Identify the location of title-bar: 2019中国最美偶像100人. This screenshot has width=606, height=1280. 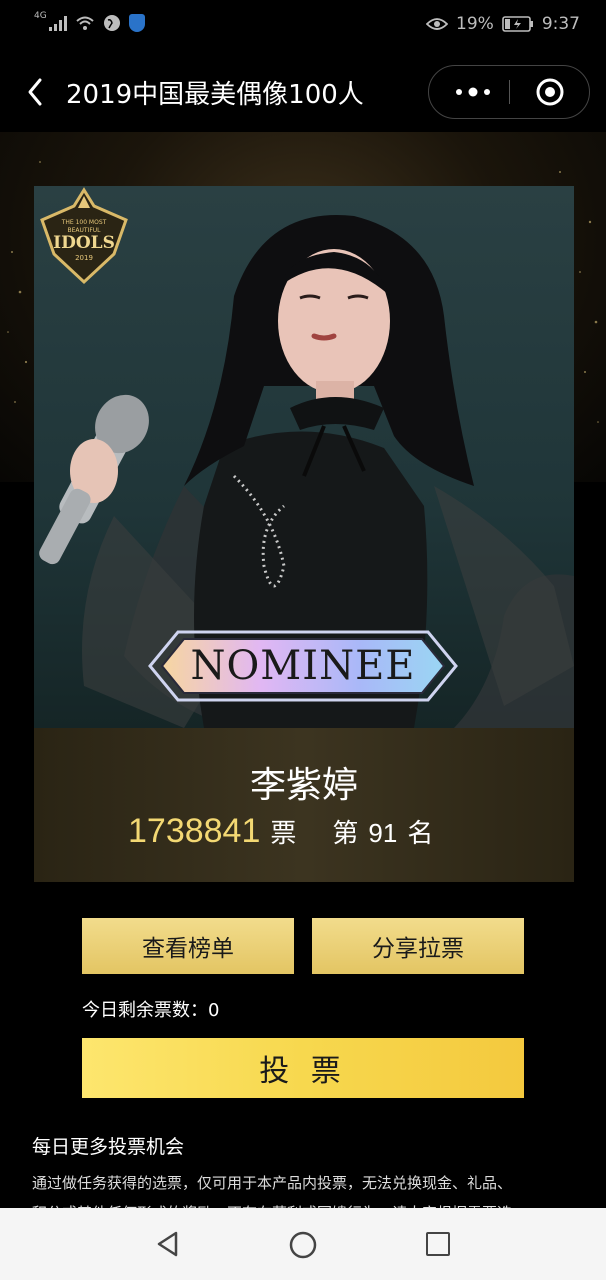
(303, 92).